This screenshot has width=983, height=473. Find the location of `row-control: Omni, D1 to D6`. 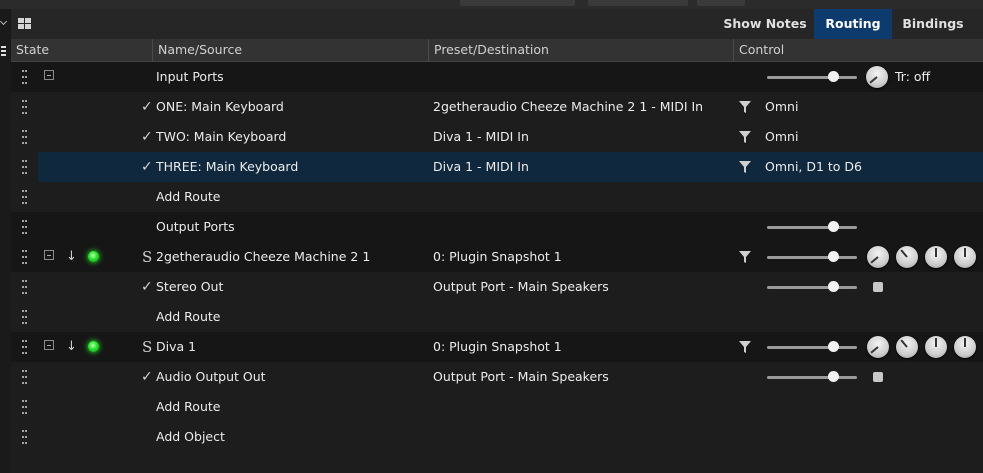

row-control: Omni, D1 to D6 is located at coordinates (814, 166).